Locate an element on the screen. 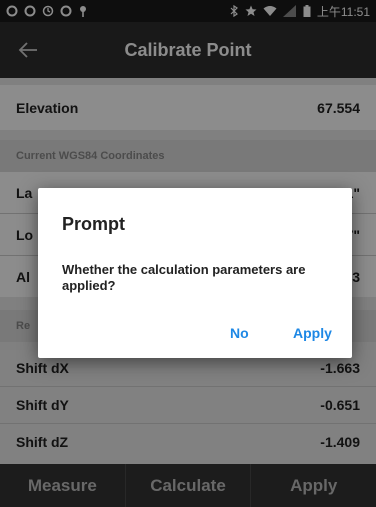 The height and width of the screenshot is (507, 376). dialog-no-button: No is located at coordinates (239, 333).